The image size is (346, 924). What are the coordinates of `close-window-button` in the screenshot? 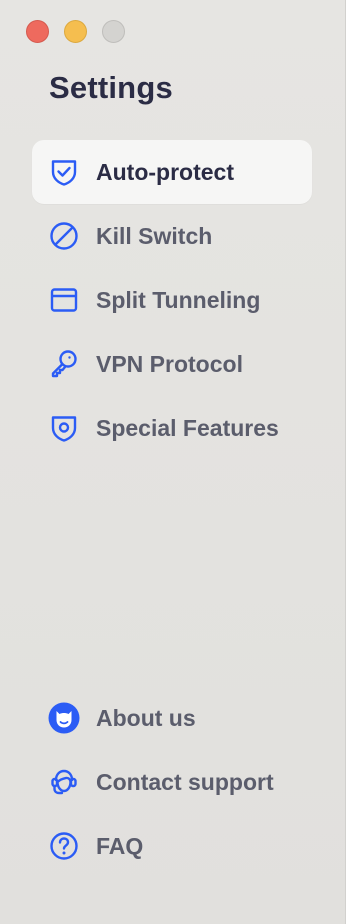 It's located at (37, 31).